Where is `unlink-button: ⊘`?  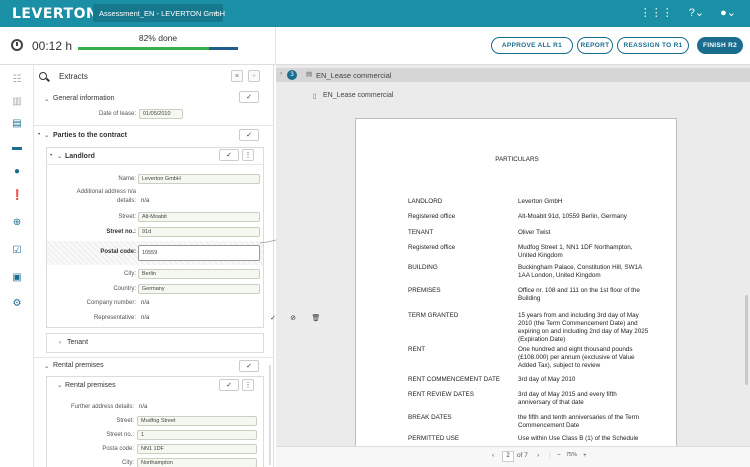
unlink-button: ⊘ is located at coordinates (293, 319).